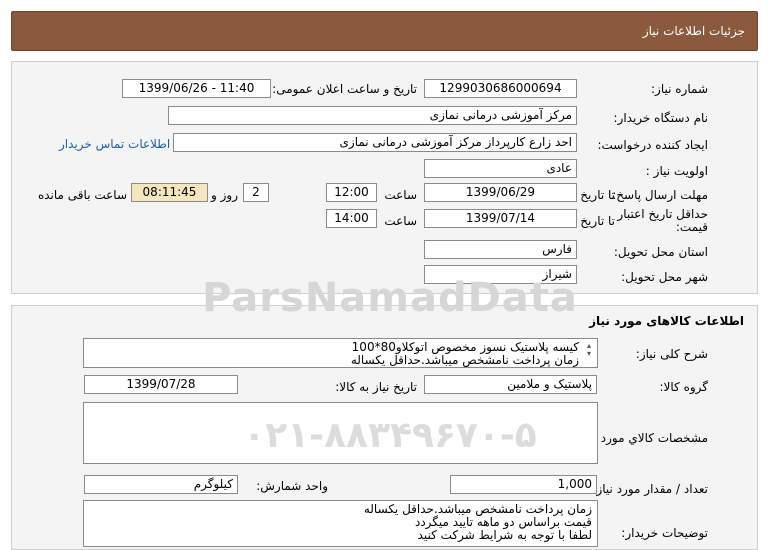  I want to click on deadline-time-field: 12:00, so click(351, 192).